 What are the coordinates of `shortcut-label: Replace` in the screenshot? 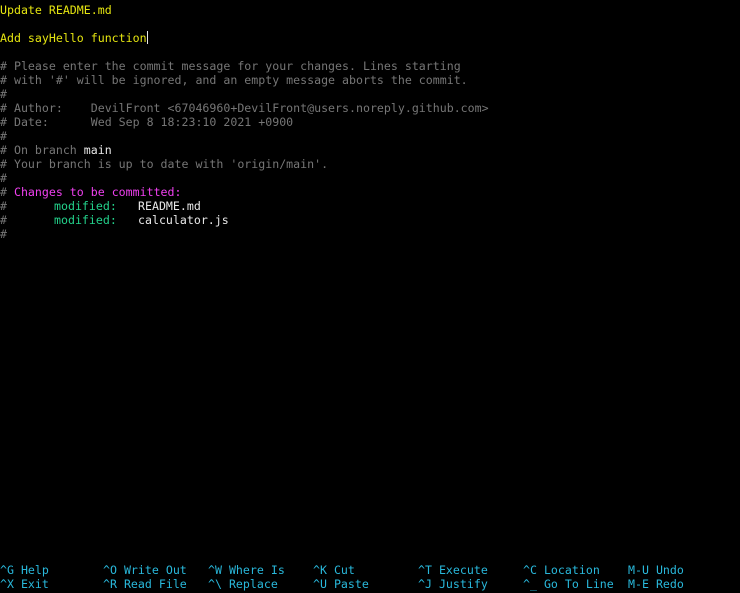 It's located at (253, 584).